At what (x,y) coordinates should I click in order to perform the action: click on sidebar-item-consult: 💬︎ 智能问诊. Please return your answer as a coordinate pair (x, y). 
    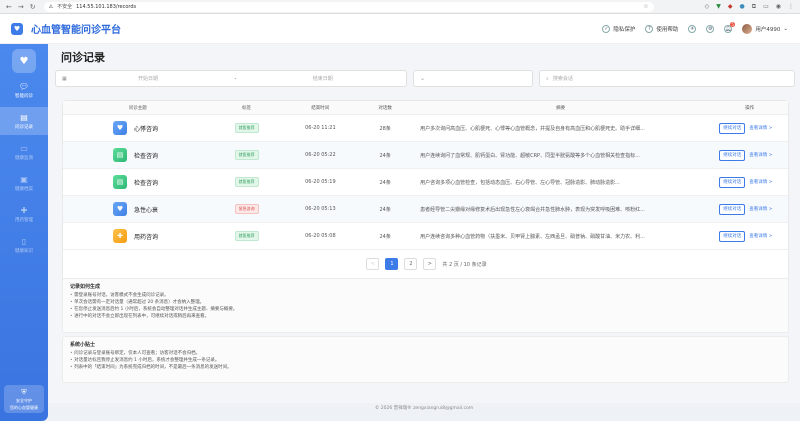
    Looking at the image, I should click on (24, 90).